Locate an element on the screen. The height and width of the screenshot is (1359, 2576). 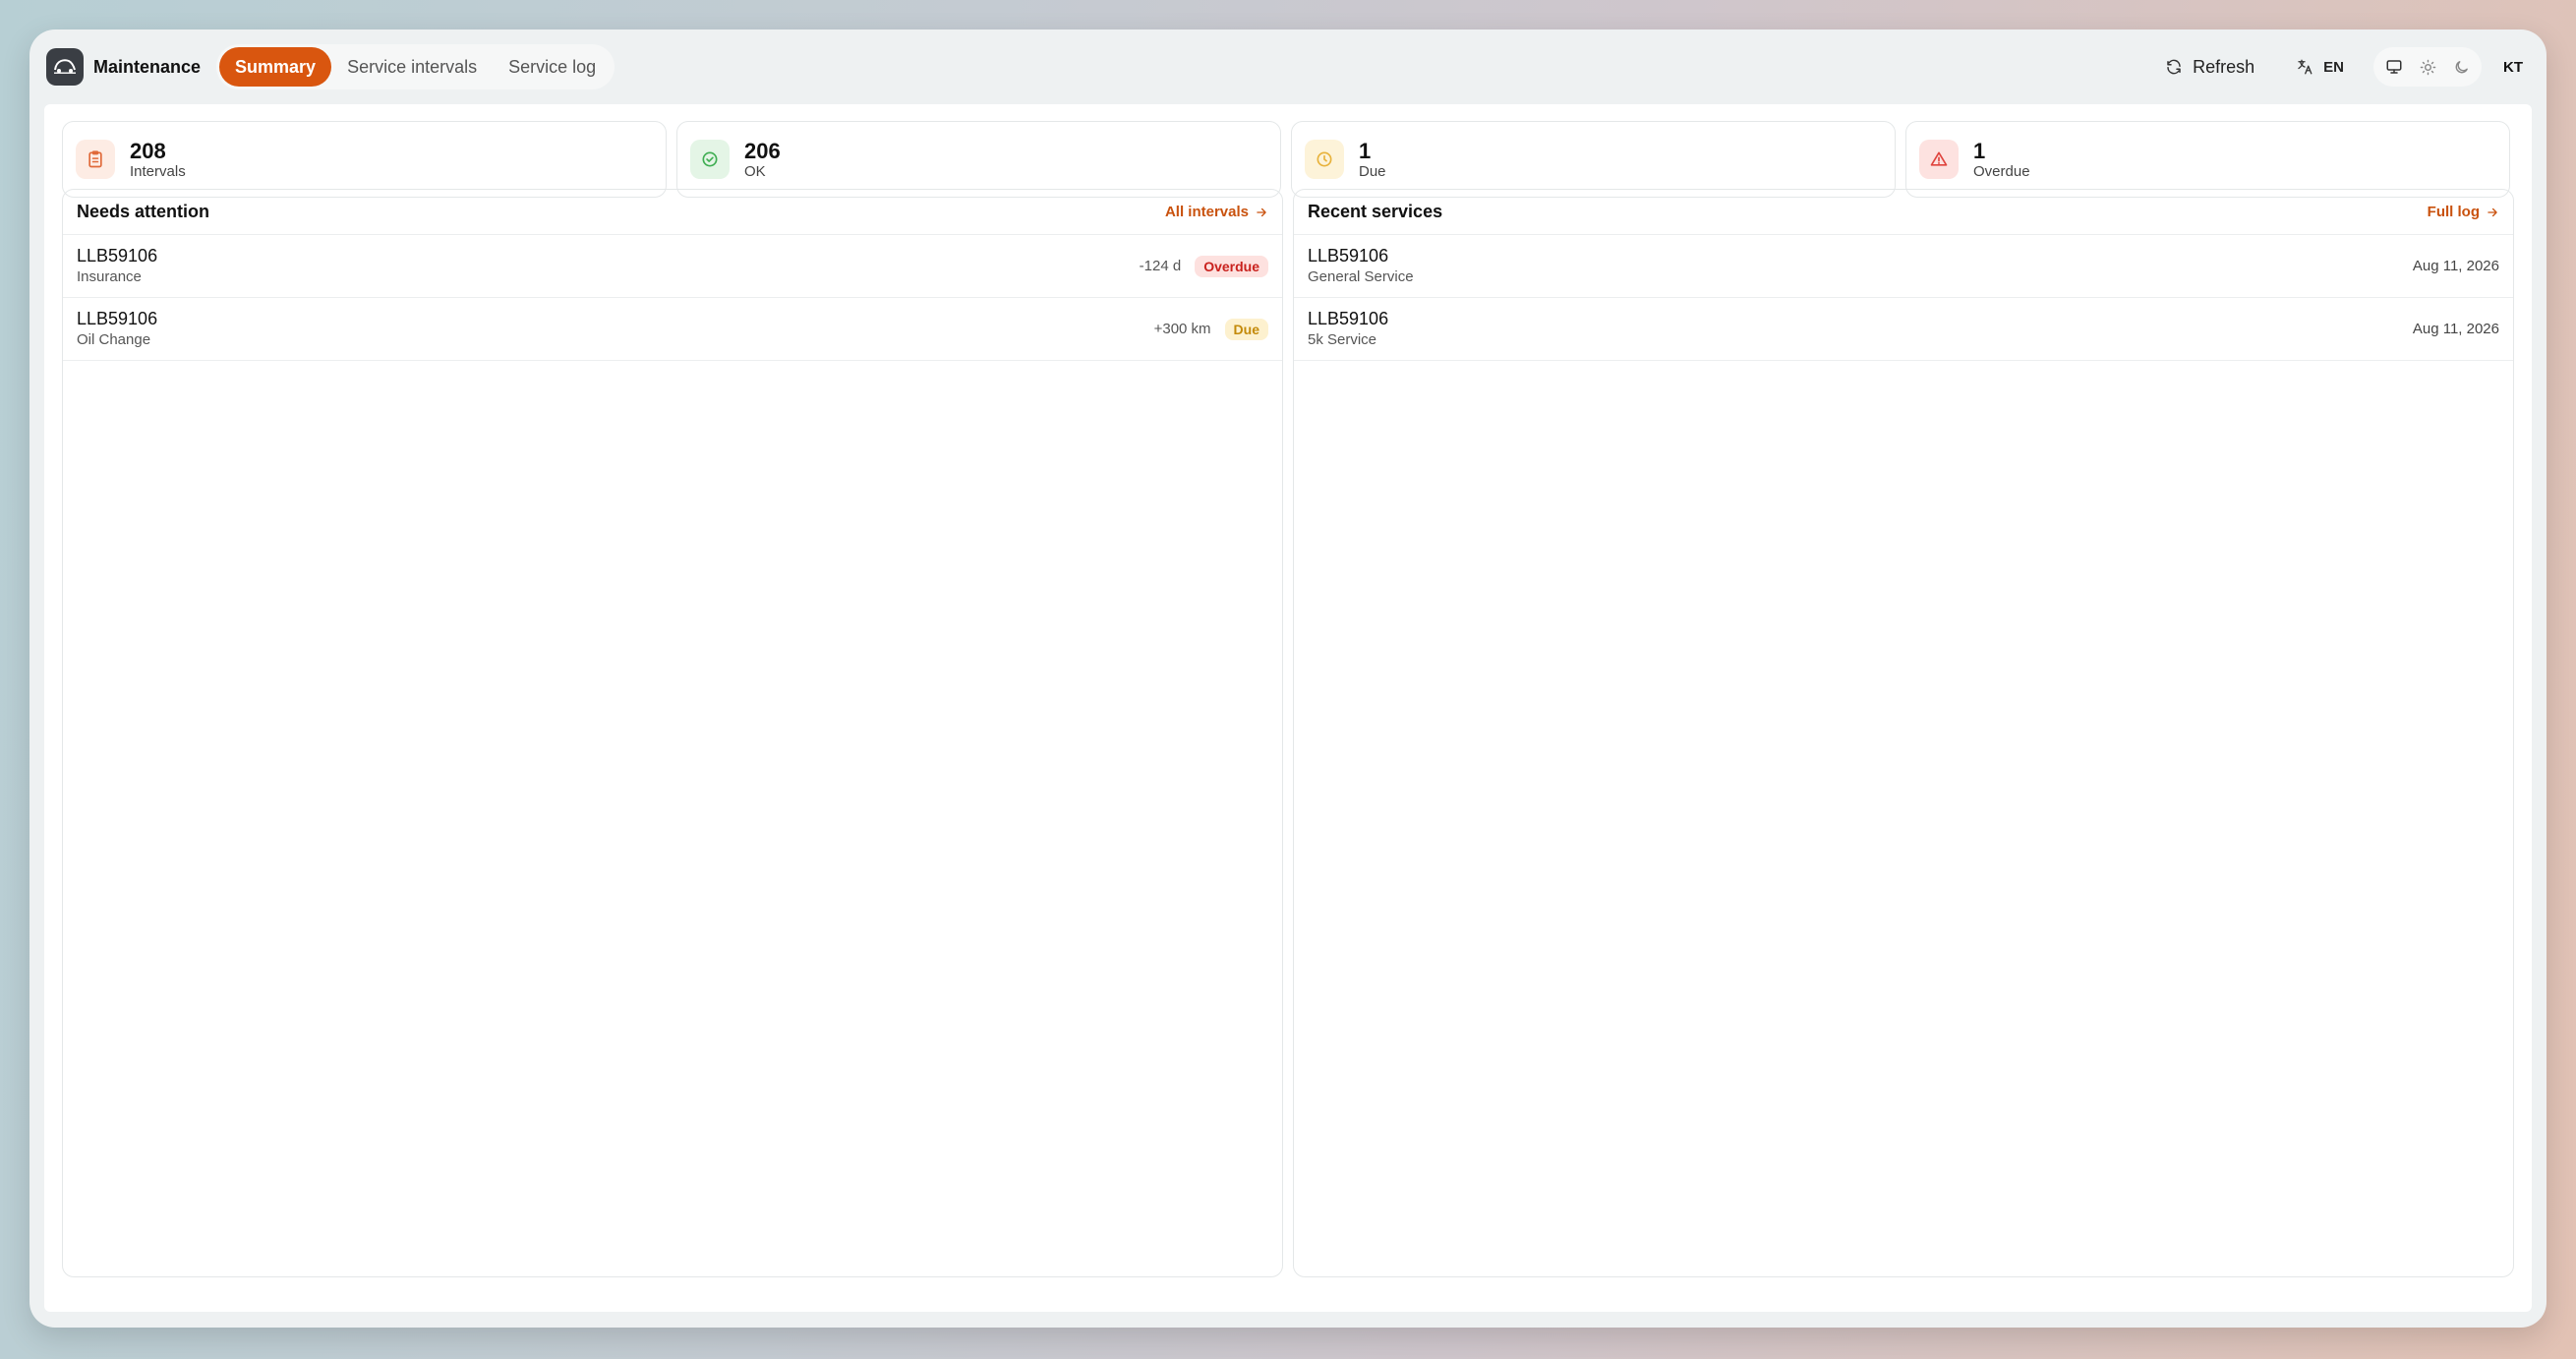
brand: Maintenance is located at coordinates (123, 67).